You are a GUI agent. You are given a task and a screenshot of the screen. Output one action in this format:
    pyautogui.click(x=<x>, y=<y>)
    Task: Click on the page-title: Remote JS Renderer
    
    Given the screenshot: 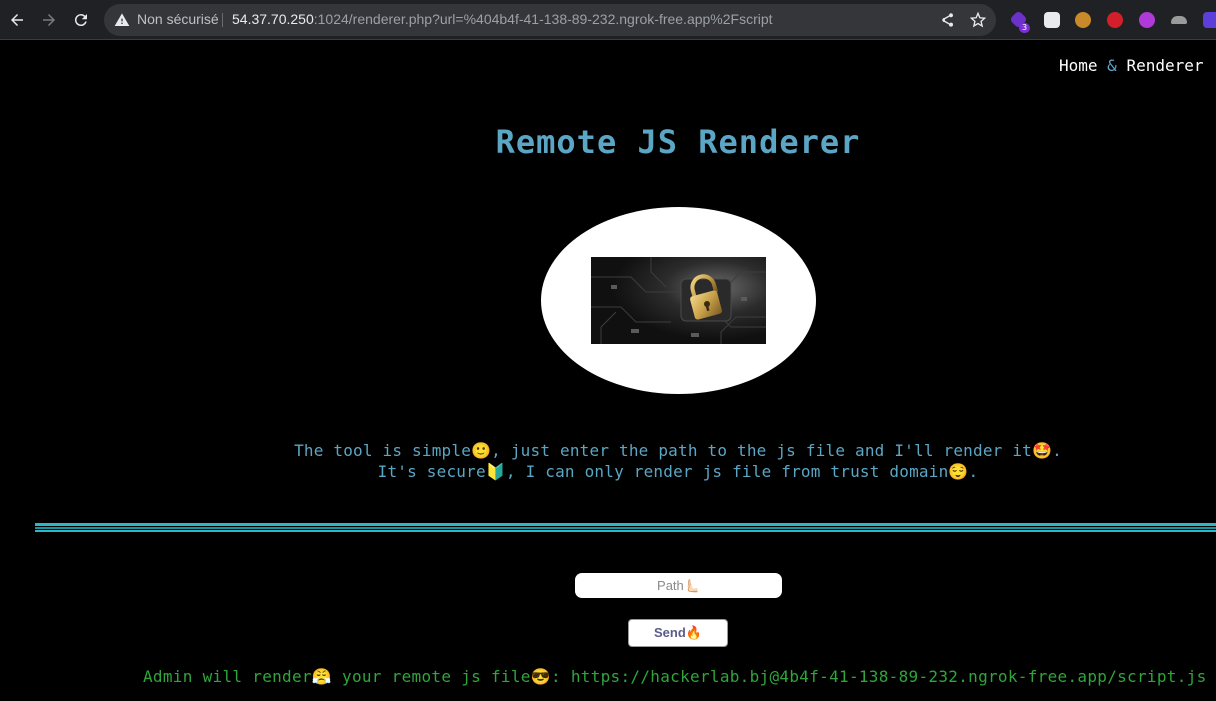 What is the action you would take?
    pyautogui.click(x=678, y=142)
    